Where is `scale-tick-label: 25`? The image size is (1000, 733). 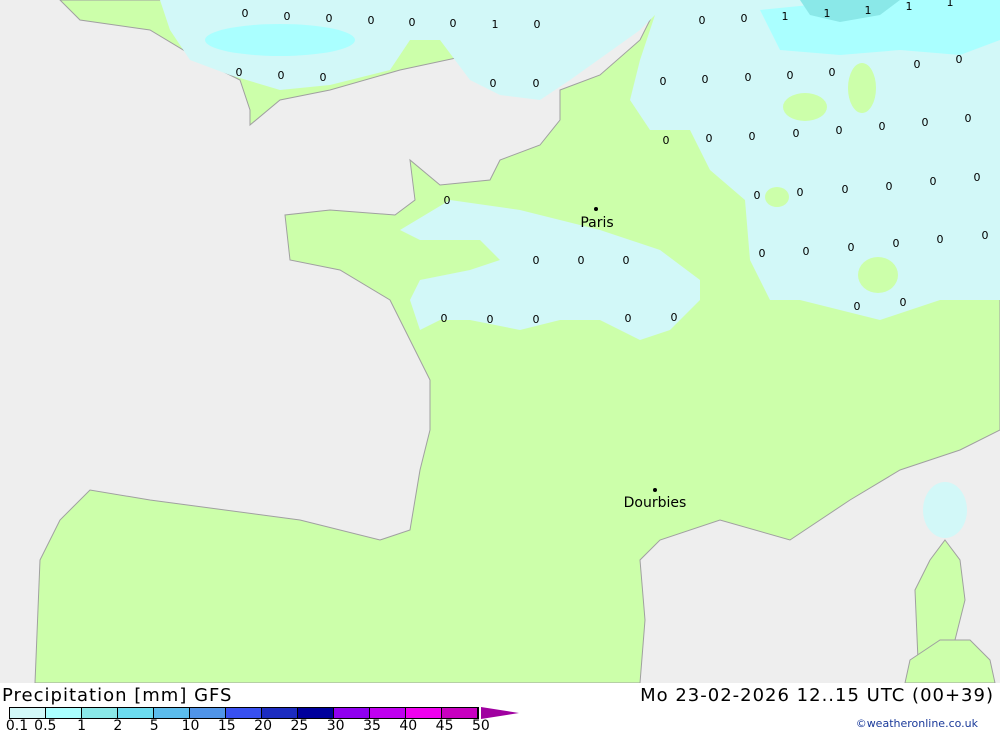
scale-tick-label: 25 is located at coordinates (299, 725).